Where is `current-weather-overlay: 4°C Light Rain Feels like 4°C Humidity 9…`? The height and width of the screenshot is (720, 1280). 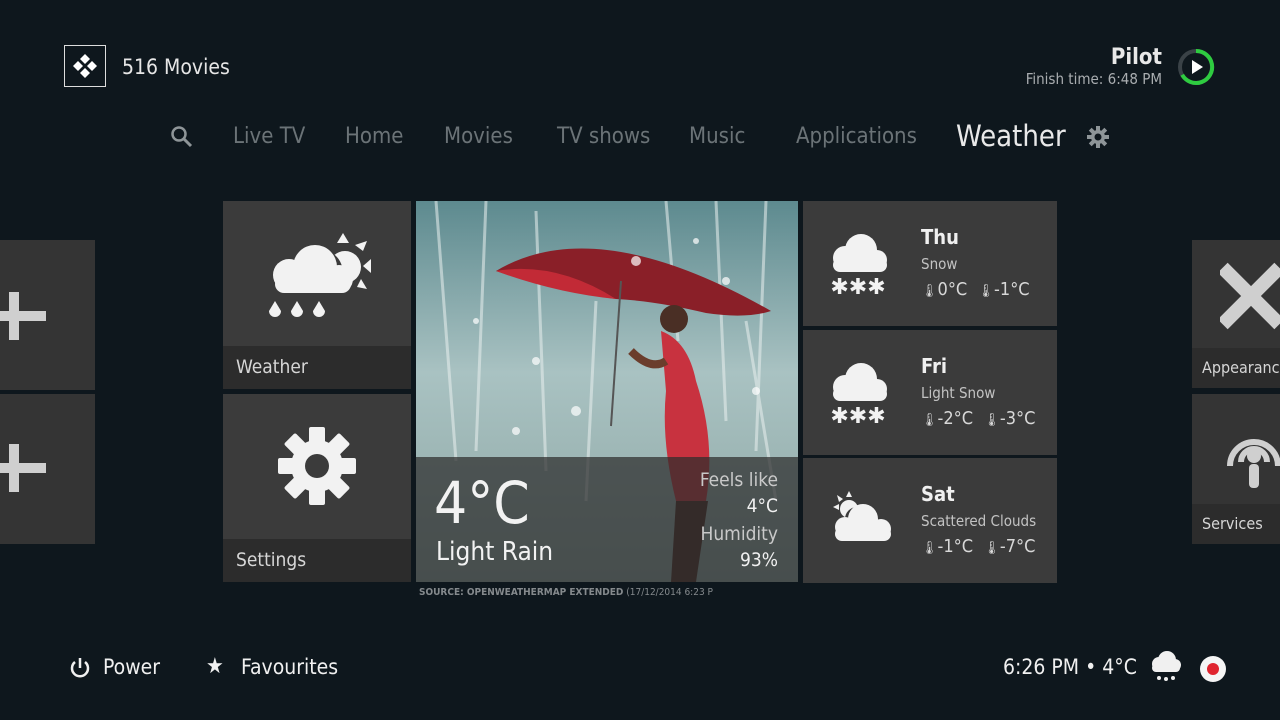
current-weather-overlay: 4°C Light Rain Feels like 4°C Humidity 9… is located at coordinates (607, 519).